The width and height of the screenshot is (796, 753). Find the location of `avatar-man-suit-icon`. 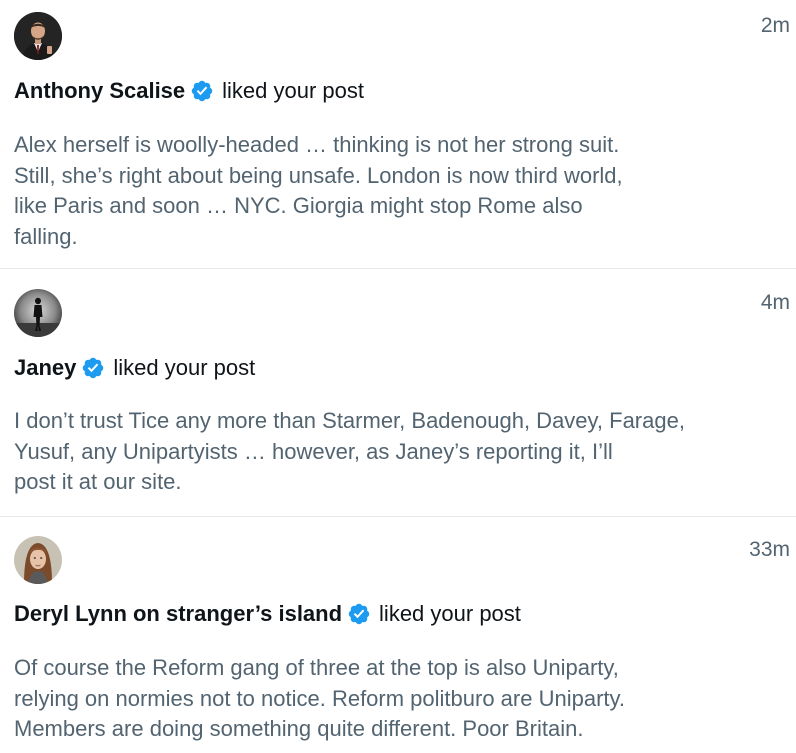

avatar-man-suit-icon is located at coordinates (38, 36).